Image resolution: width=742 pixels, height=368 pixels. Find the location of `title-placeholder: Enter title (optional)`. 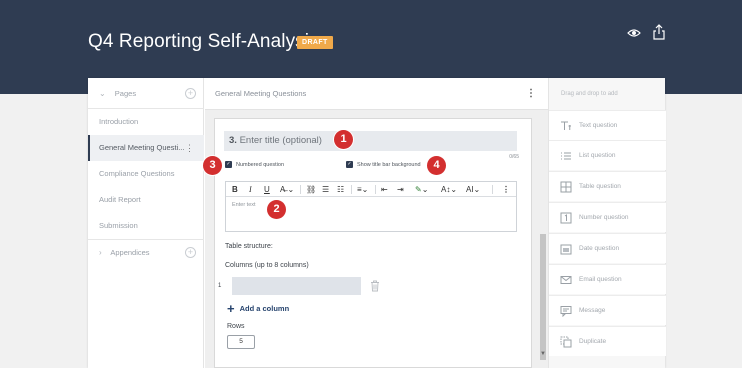

title-placeholder: Enter title (optional) is located at coordinates (280, 140).